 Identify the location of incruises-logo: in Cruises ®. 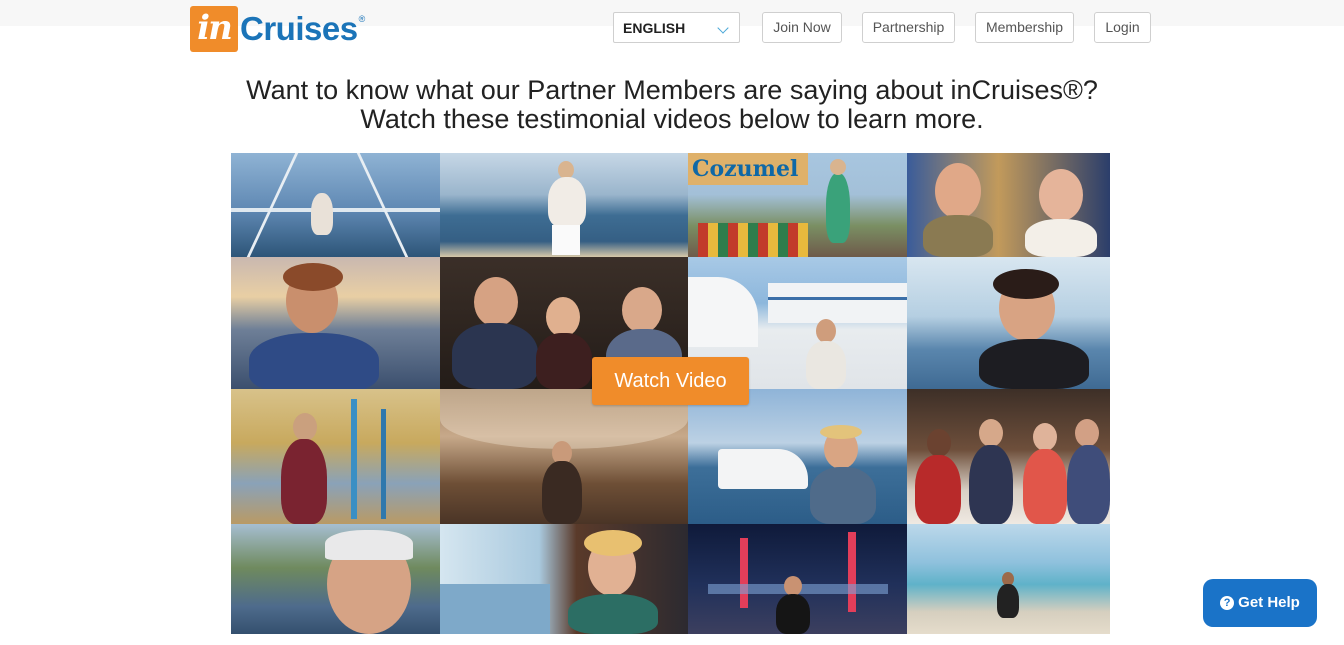
(277, 29).